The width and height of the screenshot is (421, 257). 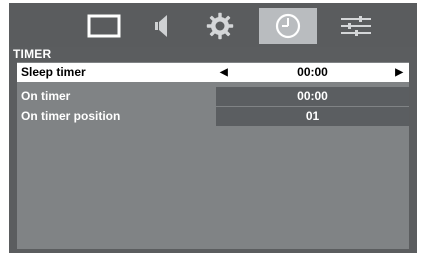 I want to click on row-label: Sleep timer, so click(x=53, y=72).